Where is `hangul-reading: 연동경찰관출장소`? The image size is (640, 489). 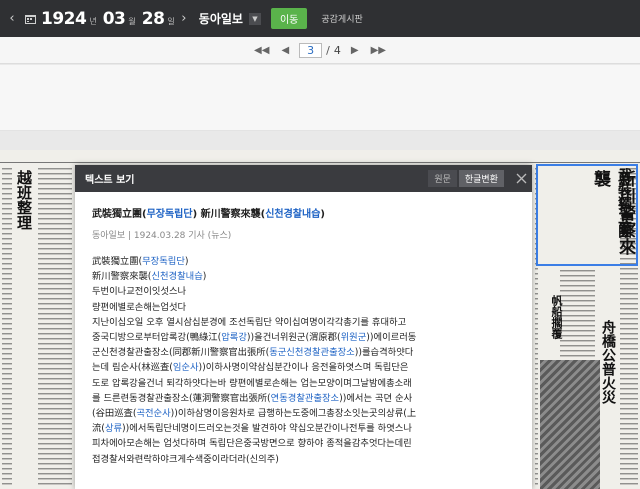 hangul-reading: 연동경찰관출장소 is located at coordinates (305, 398).